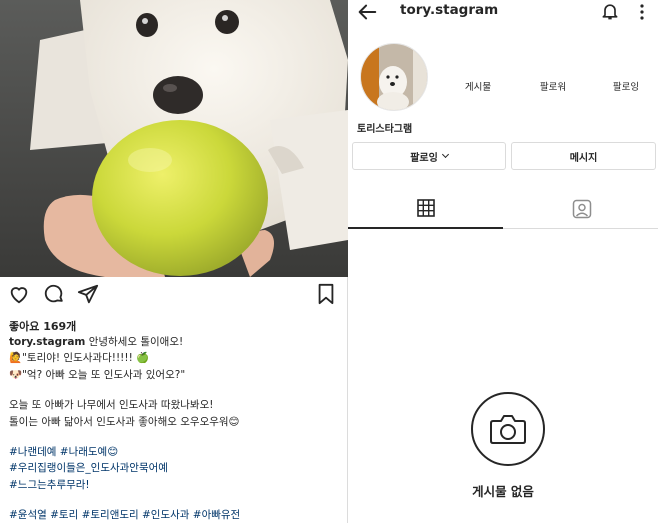  Describe the element at coordinates (445, 154) in the screenshot. I see `chevron-down-icon` at that location.